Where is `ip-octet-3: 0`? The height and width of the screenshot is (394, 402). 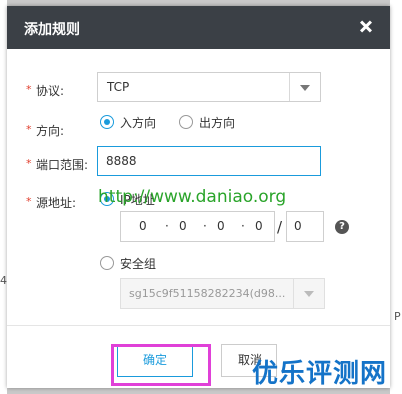 ip-octet-3: 0 is located at coordinates (221, 226).